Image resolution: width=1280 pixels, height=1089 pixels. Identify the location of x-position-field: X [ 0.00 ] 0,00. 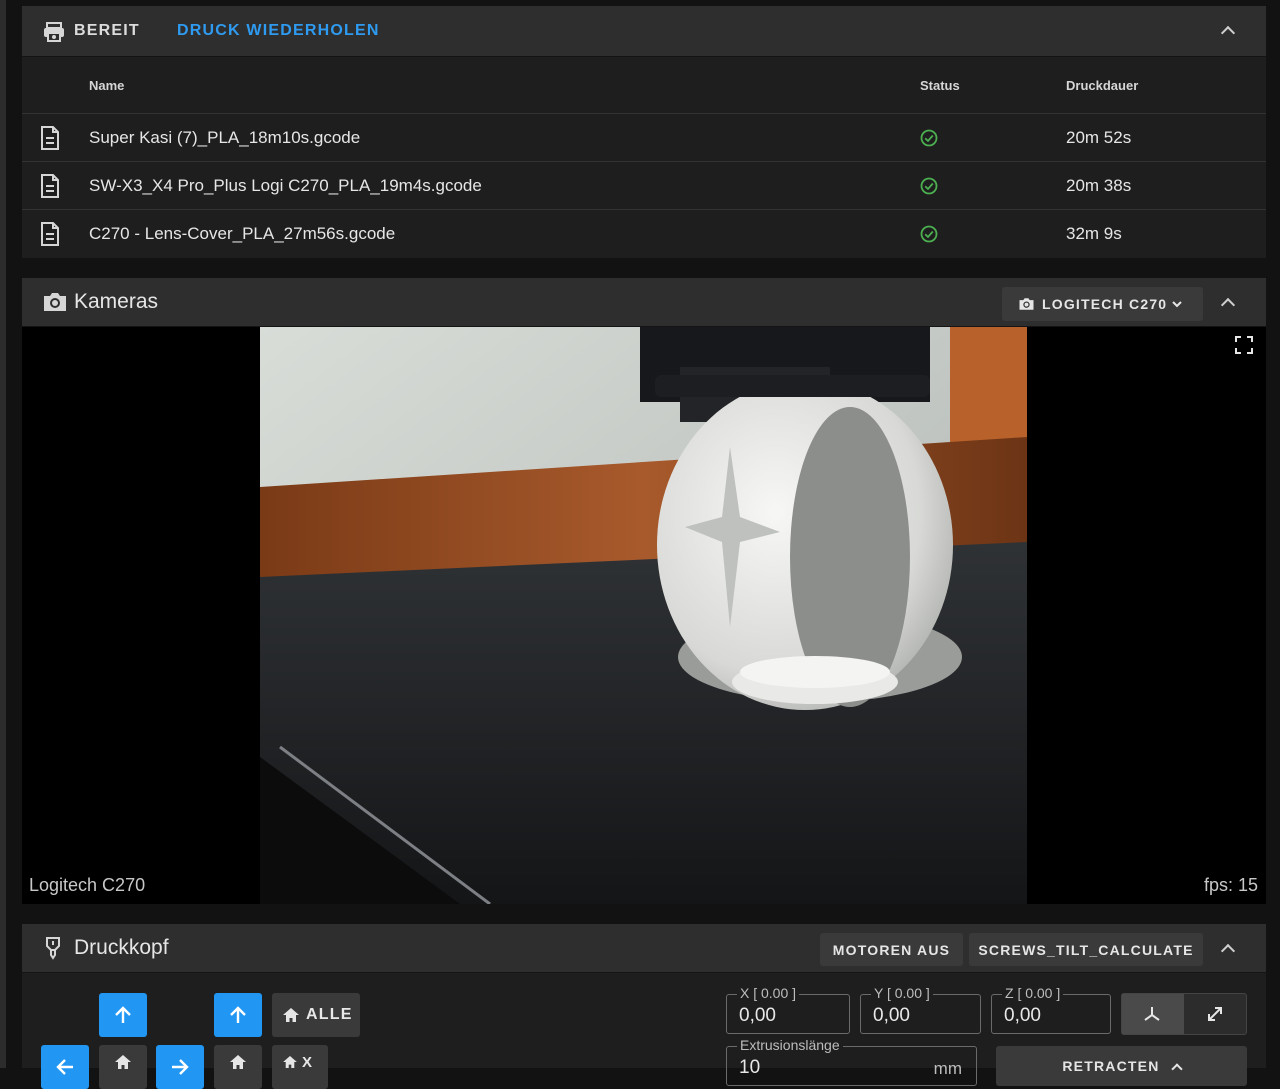
(788, 1009).